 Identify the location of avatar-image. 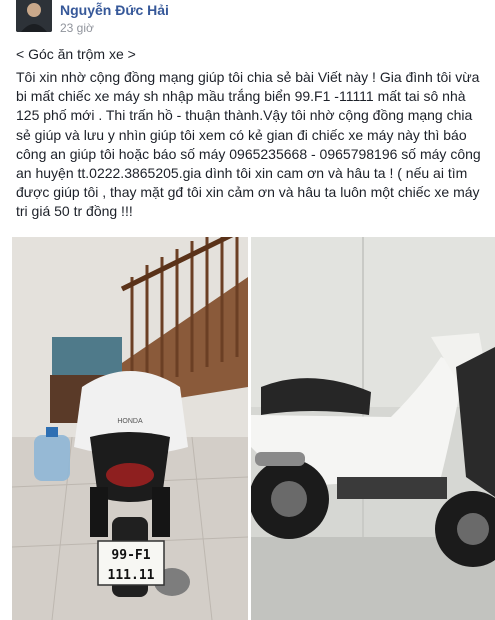
(34, 16).